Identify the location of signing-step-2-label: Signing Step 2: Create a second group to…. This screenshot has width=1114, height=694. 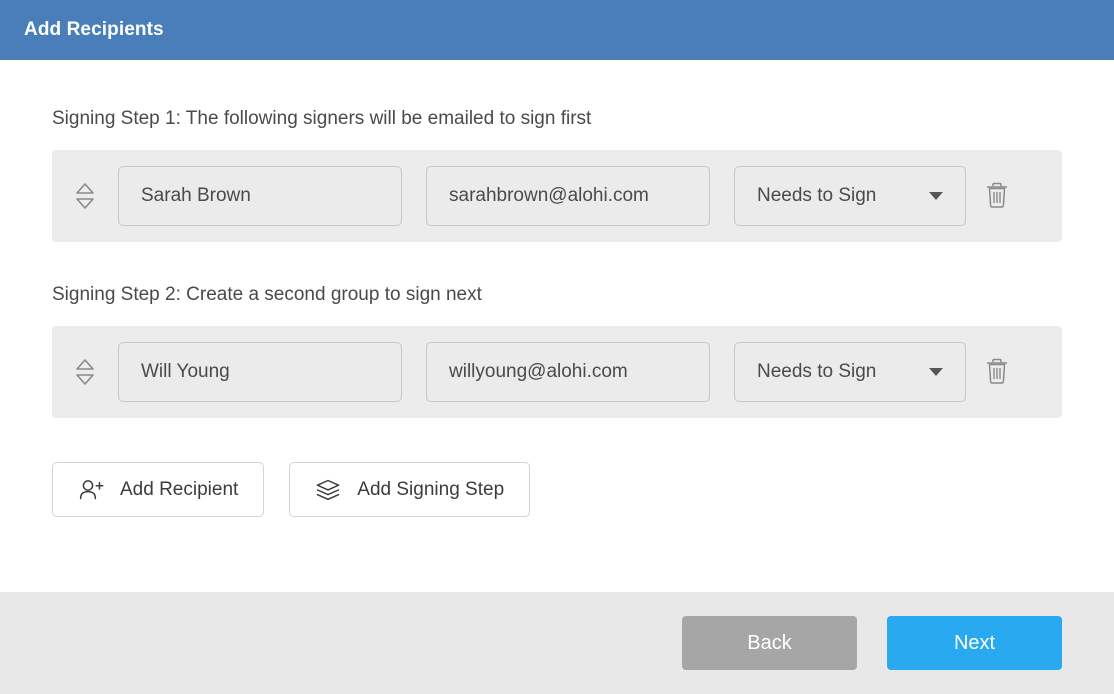
(267, 294).